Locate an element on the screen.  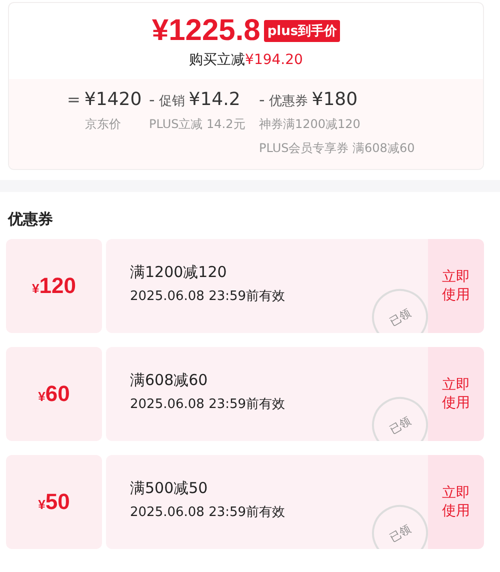
coupon-condition: 满500减50 is located at coordinates (169, 488).